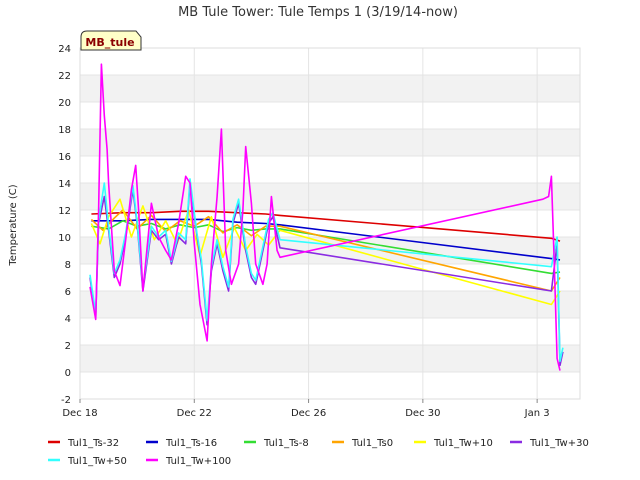  What do you see at coordinates (68, 292) in the screenshot?
I see `y-tick-label: 6` at bounding box center [68, 292].